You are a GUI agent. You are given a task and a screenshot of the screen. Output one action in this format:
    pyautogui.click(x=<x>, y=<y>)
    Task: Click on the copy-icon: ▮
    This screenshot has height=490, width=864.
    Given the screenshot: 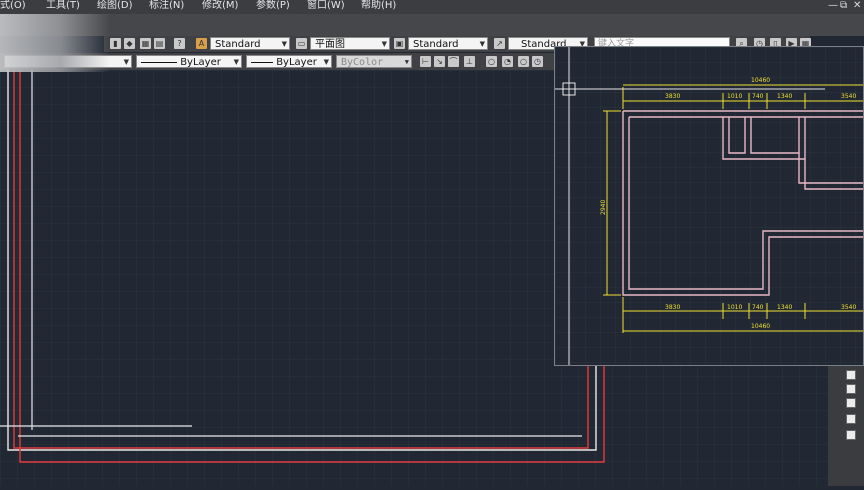 What is the action you would take?
    pyautogui.click(x=115, y=43)
    